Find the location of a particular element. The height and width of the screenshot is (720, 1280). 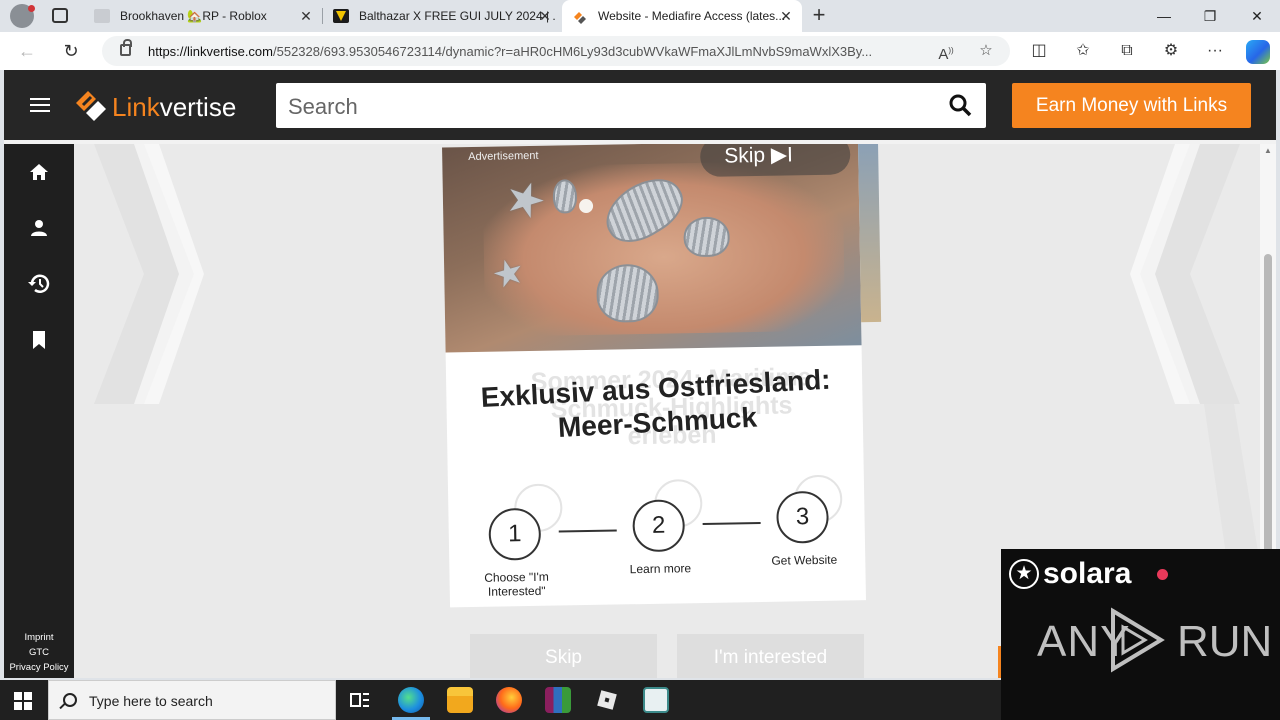

read-aloud-icon: A)) is located at coordinates (946, 52).